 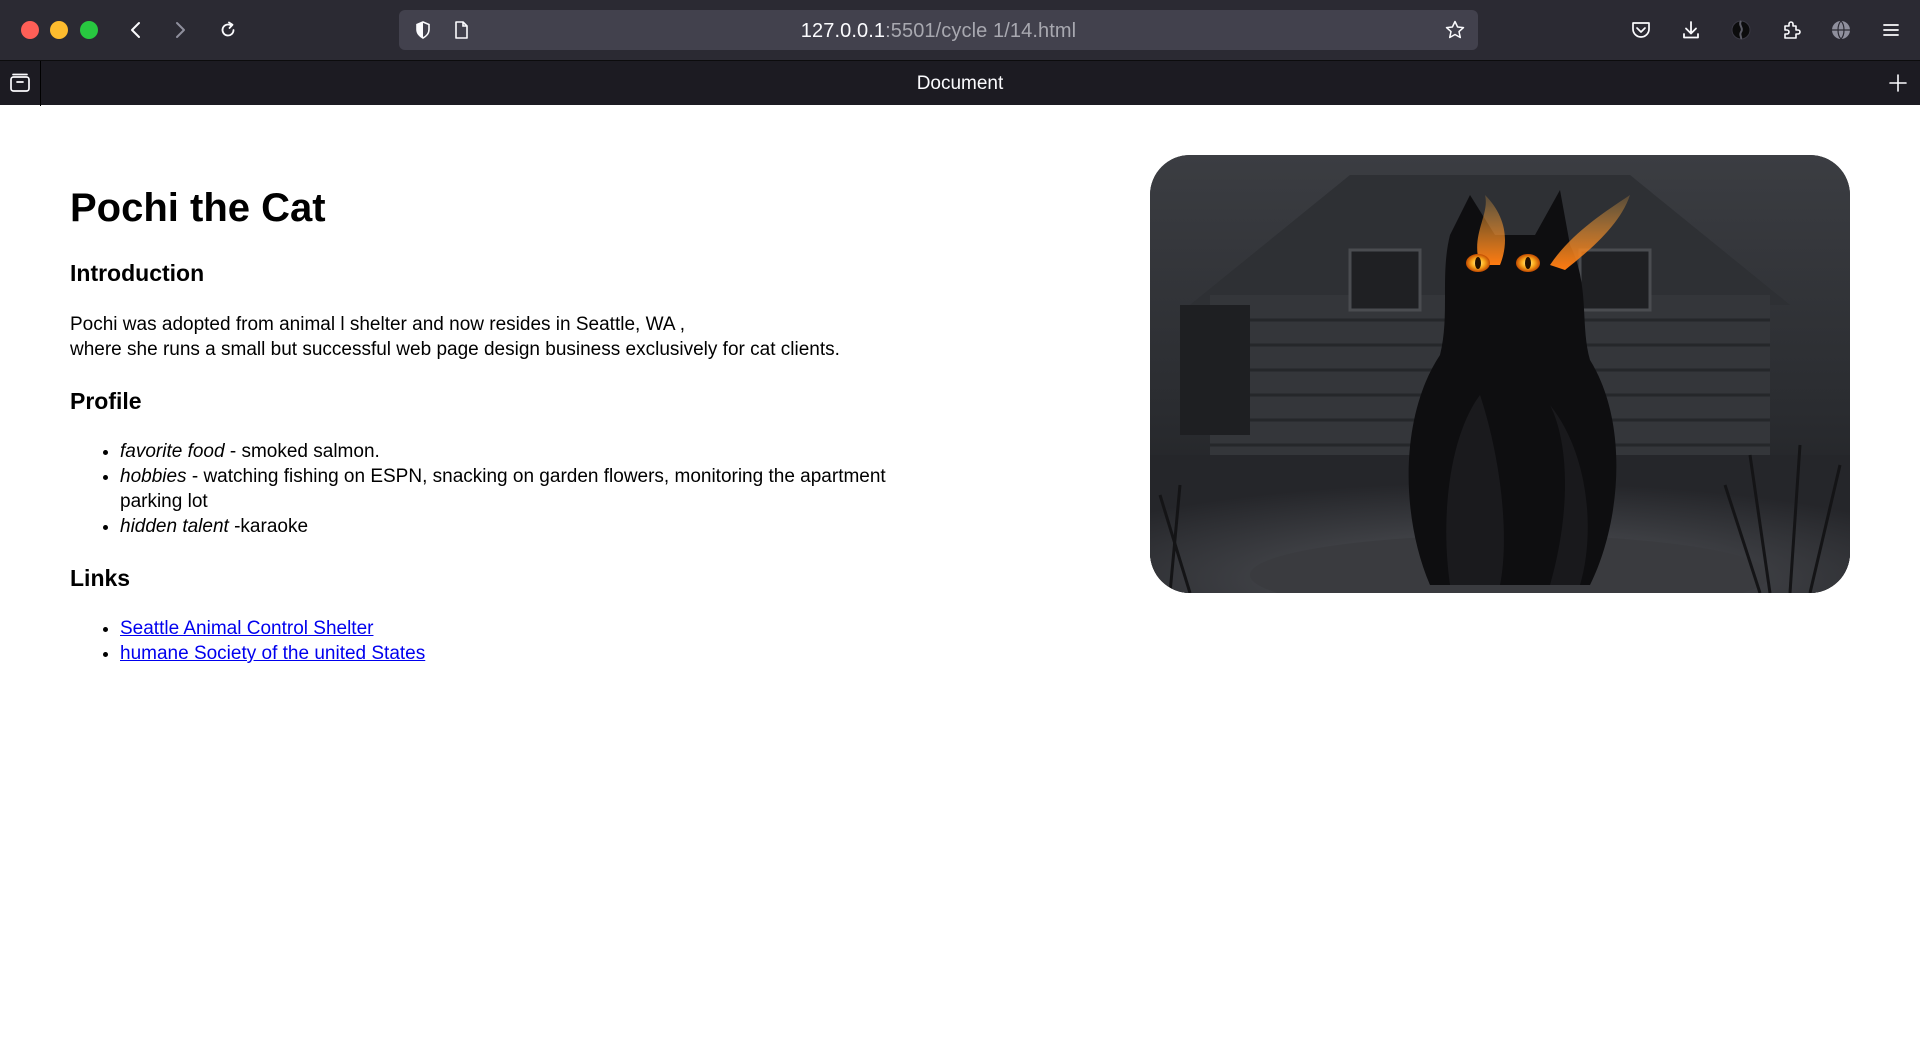 I want to click on reload-button, so click(x=228, y=30).